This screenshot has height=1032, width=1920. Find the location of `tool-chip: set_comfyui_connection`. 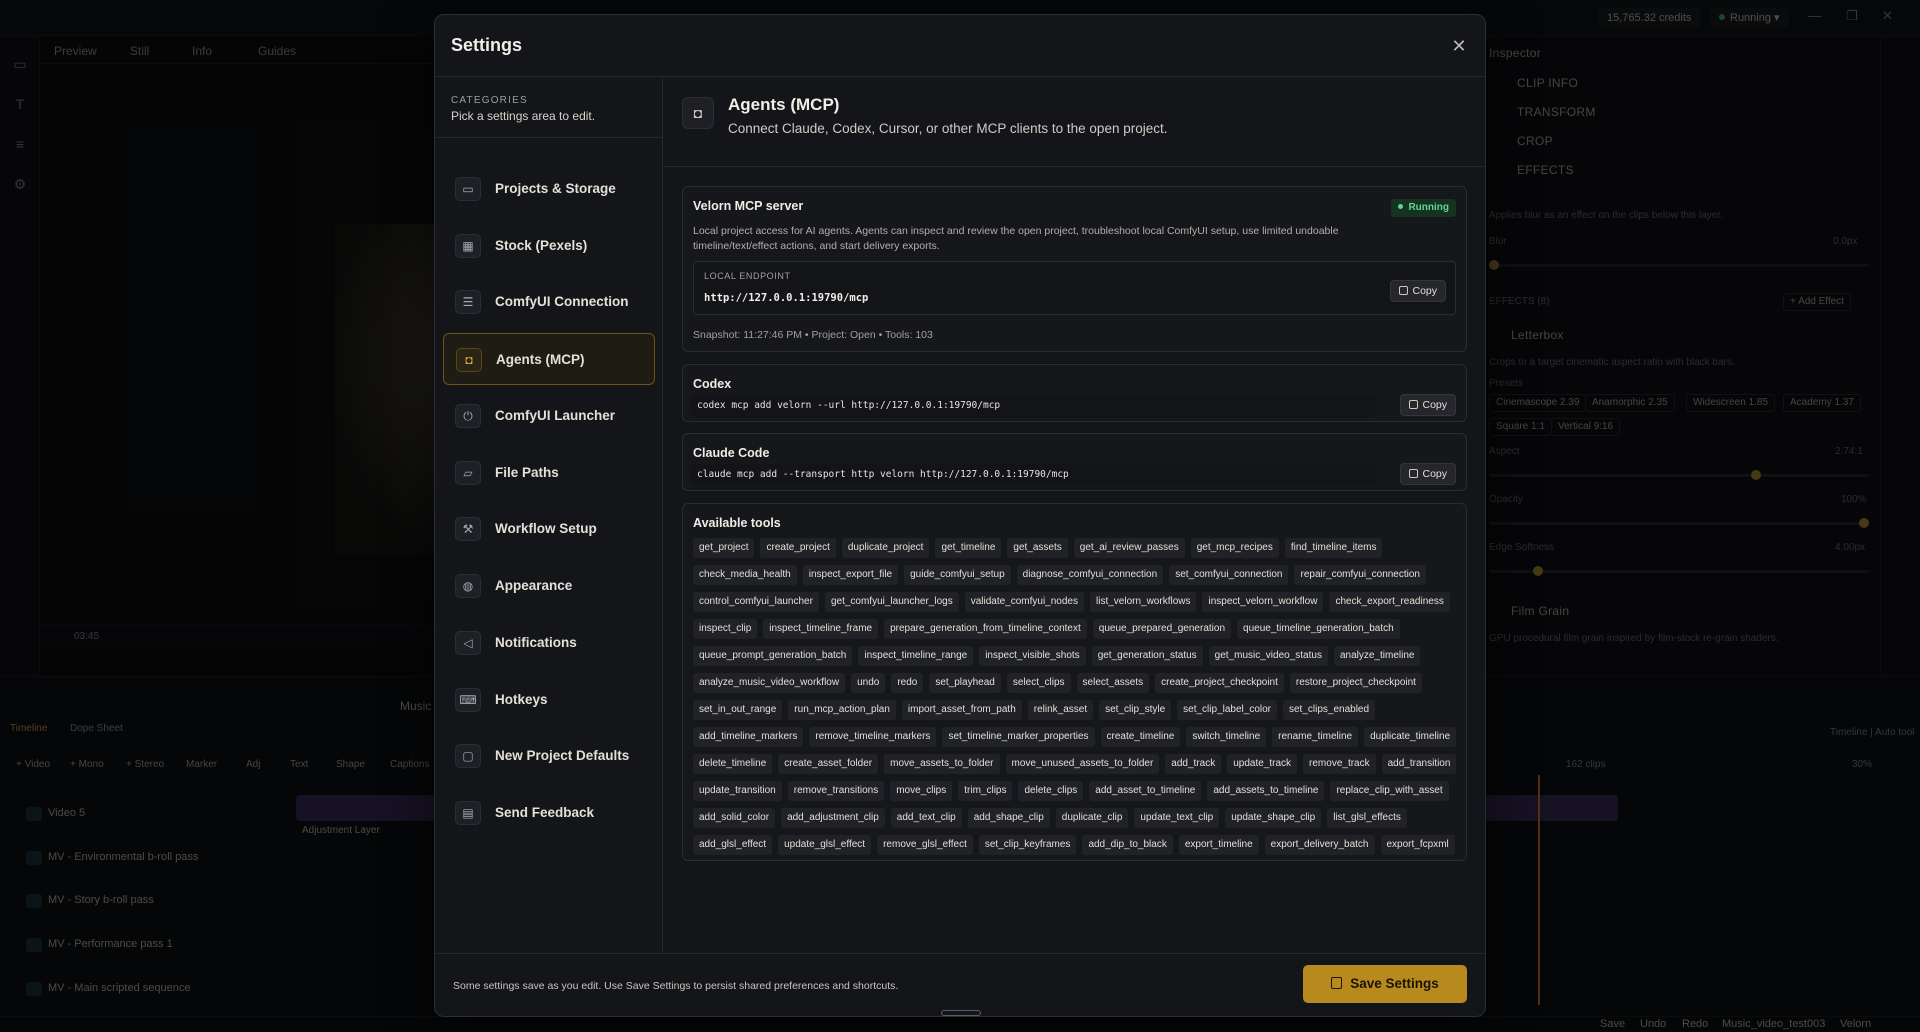

tool-chip: set_comfyui_connection is located at coordinates (1229, 575).